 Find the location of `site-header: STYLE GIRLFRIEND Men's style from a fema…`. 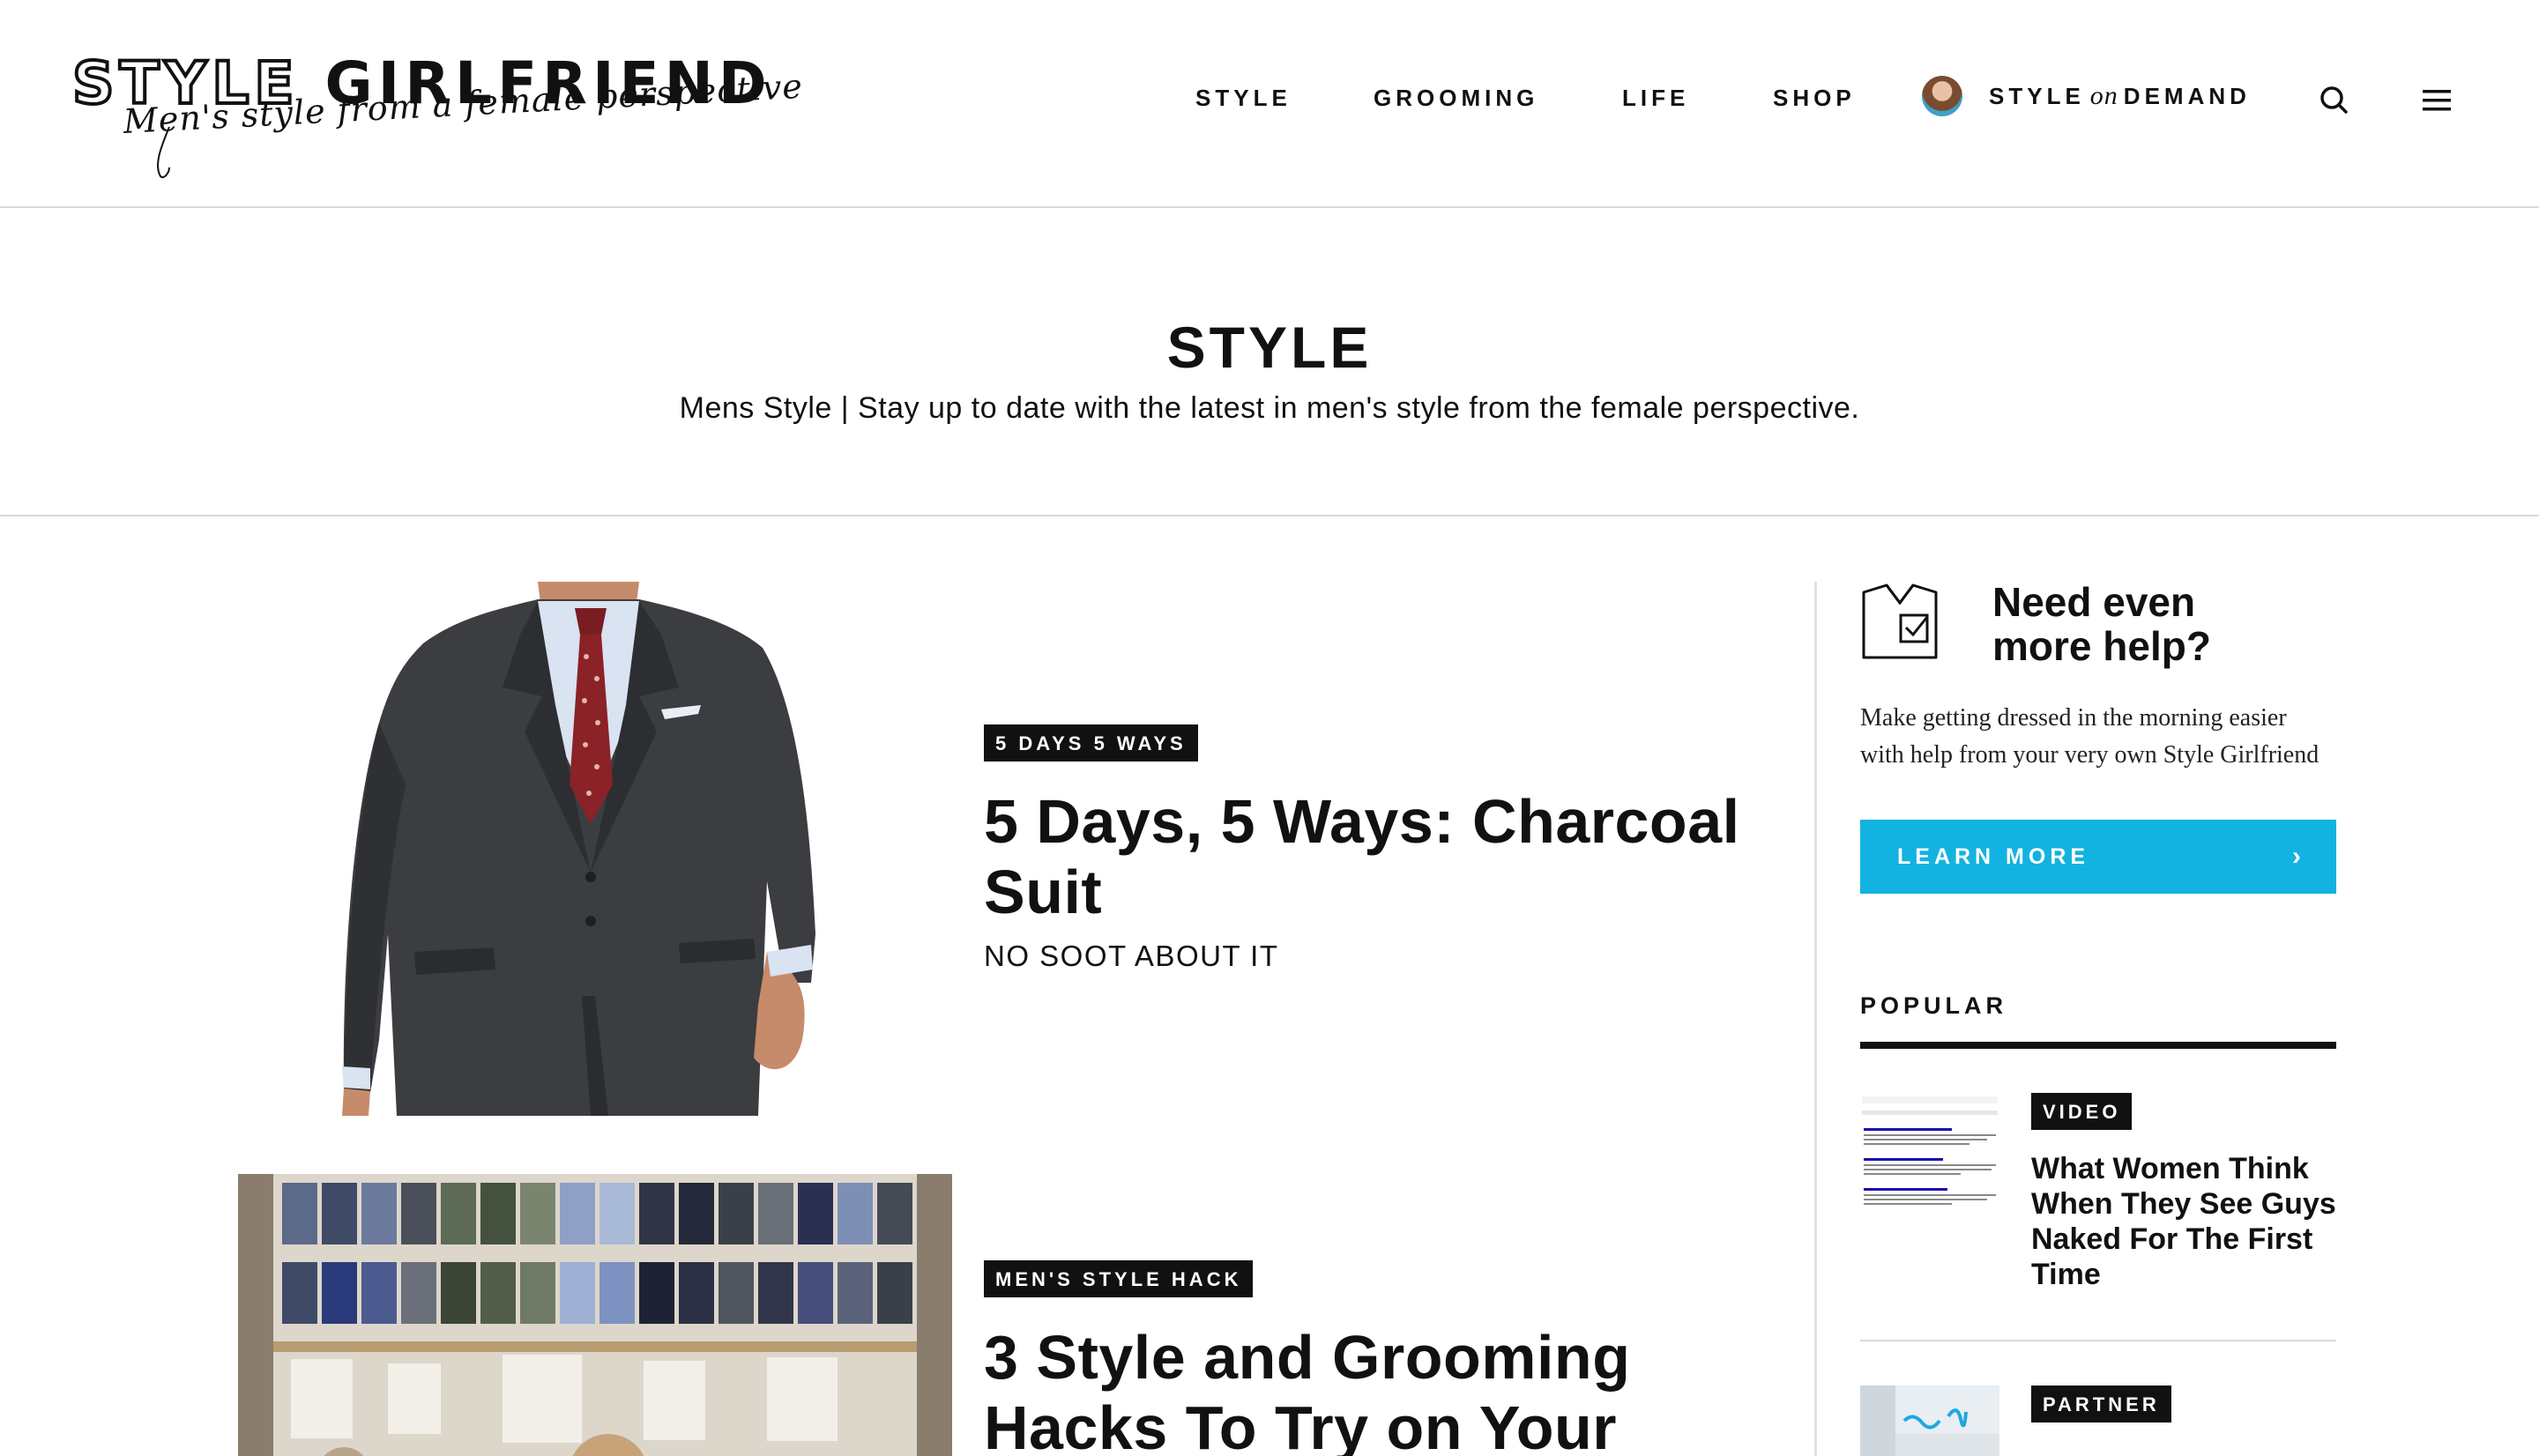

site-header: STYLE GIRLFRIEND Men's style from a fema… is located at coordinates (1269, 104).